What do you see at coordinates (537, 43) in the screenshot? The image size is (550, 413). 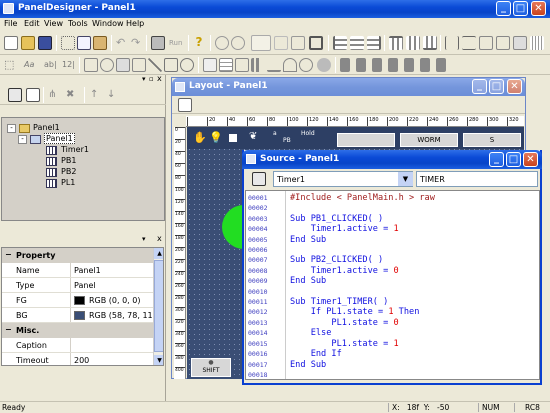 I see `grid-icon` at bounding box center [537, 43].